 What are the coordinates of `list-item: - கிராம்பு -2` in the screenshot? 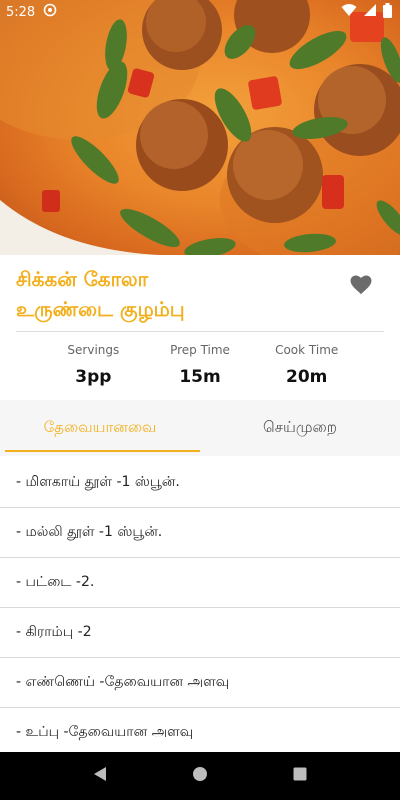 It's located at (200, 633).